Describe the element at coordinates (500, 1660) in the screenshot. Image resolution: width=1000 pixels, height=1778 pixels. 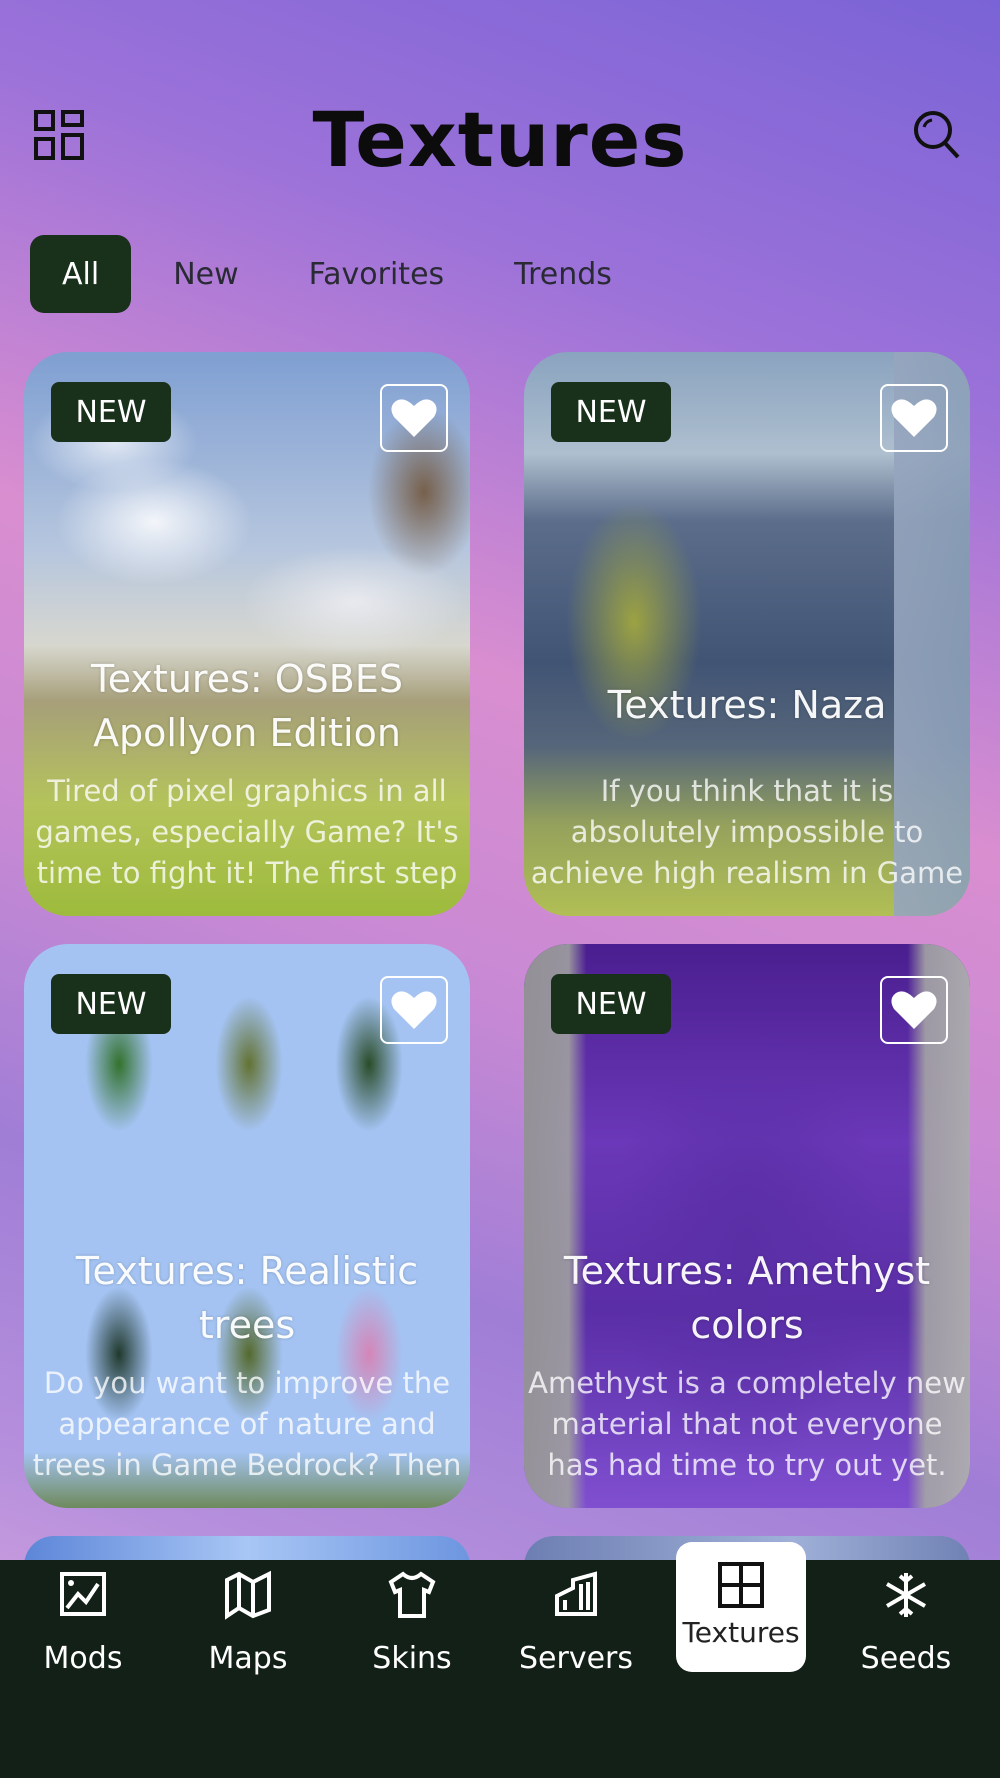
I see `bottom-navigation: Mods Maps Skins Servers Textures Seeds` at that location.